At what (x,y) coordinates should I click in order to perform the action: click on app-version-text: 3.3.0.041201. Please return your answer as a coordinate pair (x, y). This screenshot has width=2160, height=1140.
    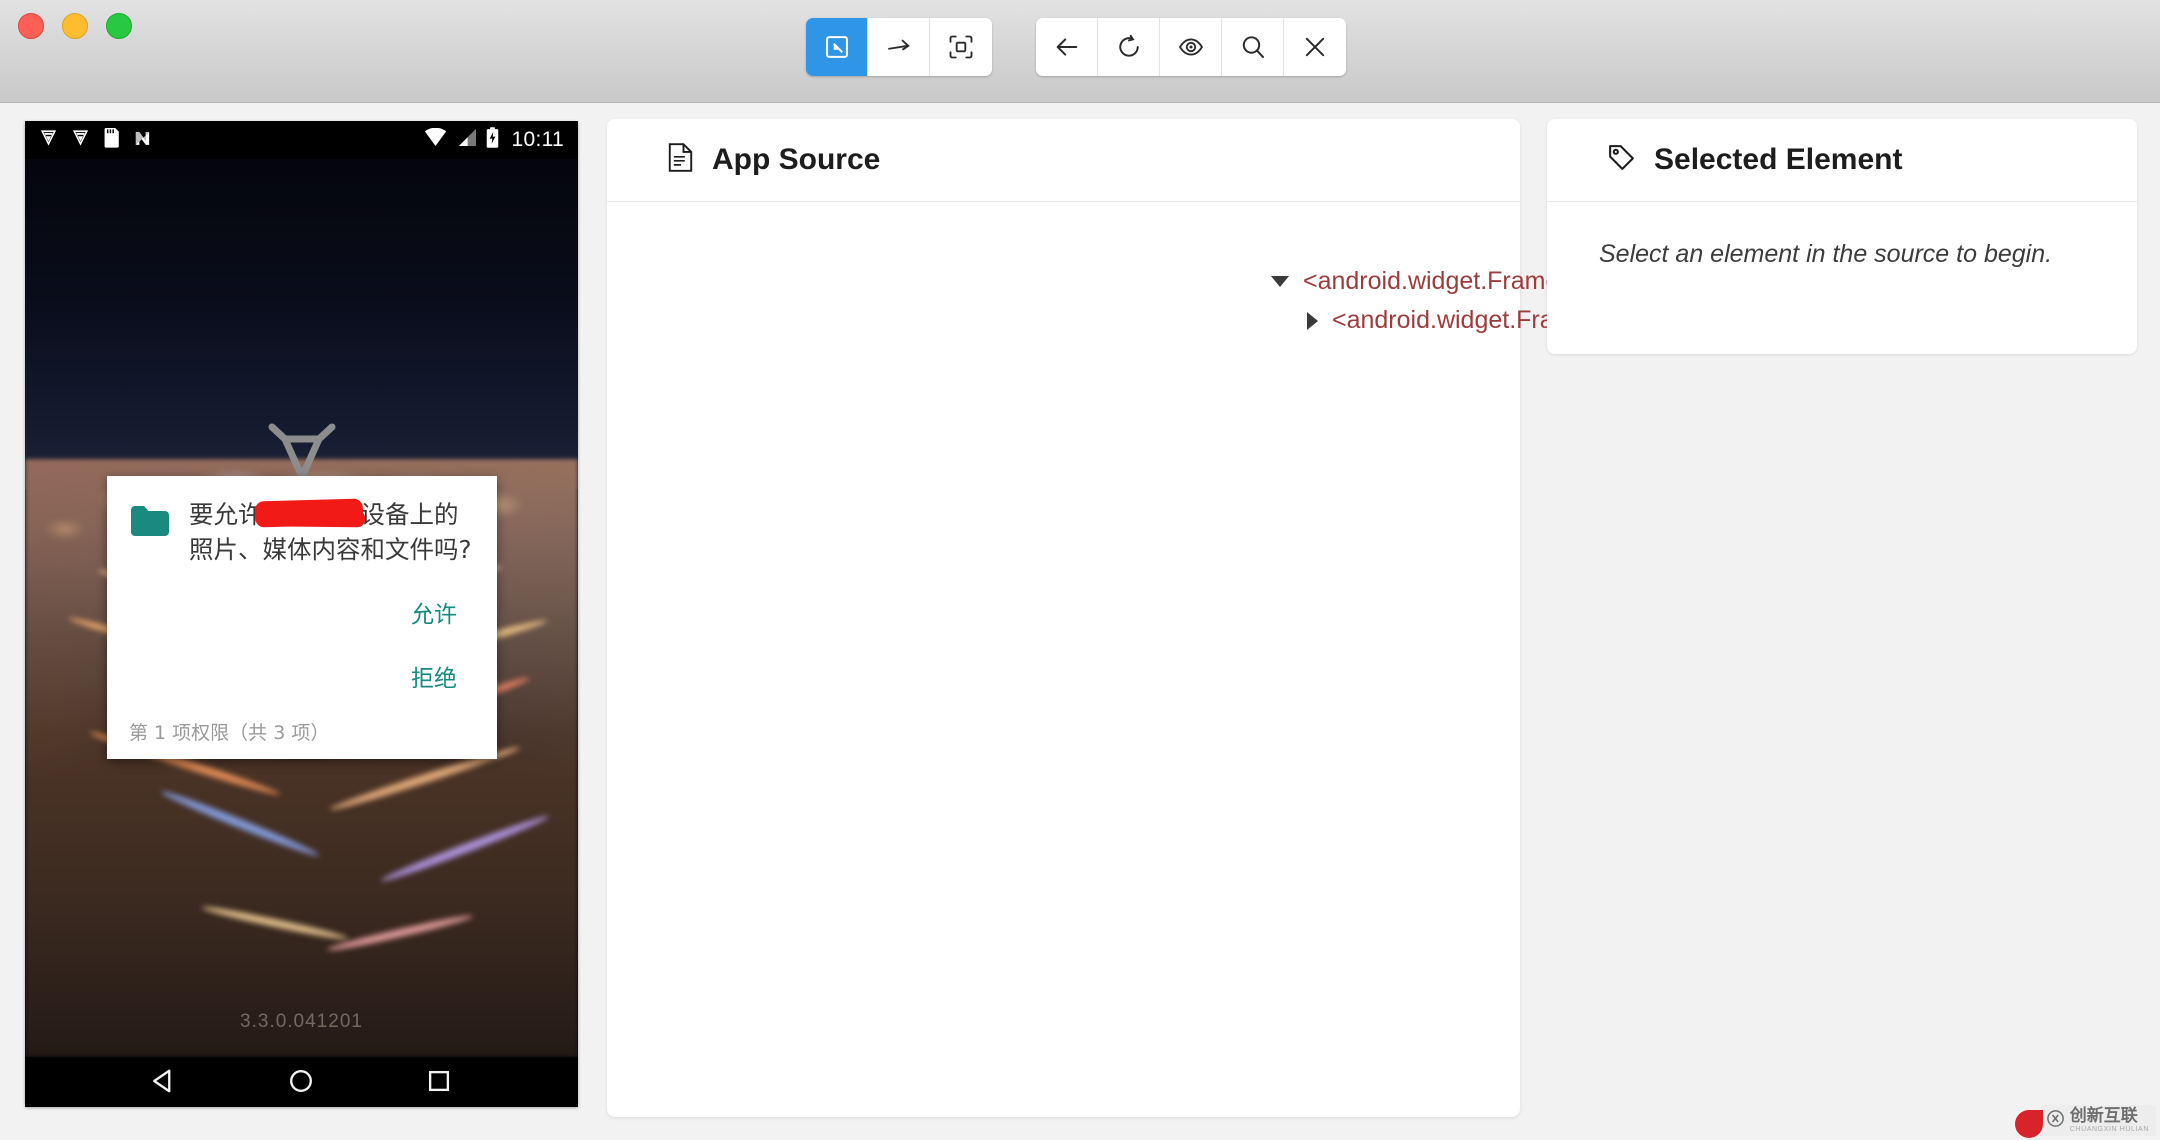
    Looking at the image, I should click on (301, 1021).